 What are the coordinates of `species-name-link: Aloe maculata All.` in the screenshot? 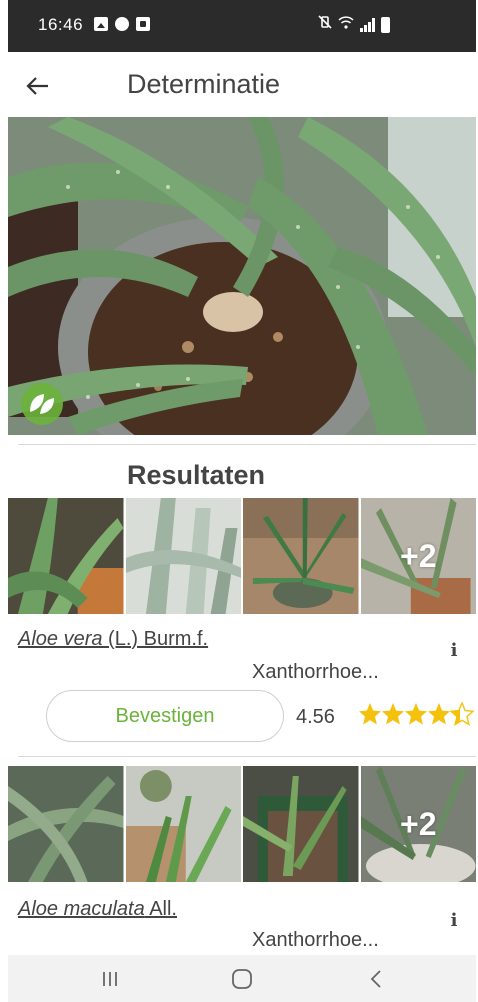 It's located at (97, 909).